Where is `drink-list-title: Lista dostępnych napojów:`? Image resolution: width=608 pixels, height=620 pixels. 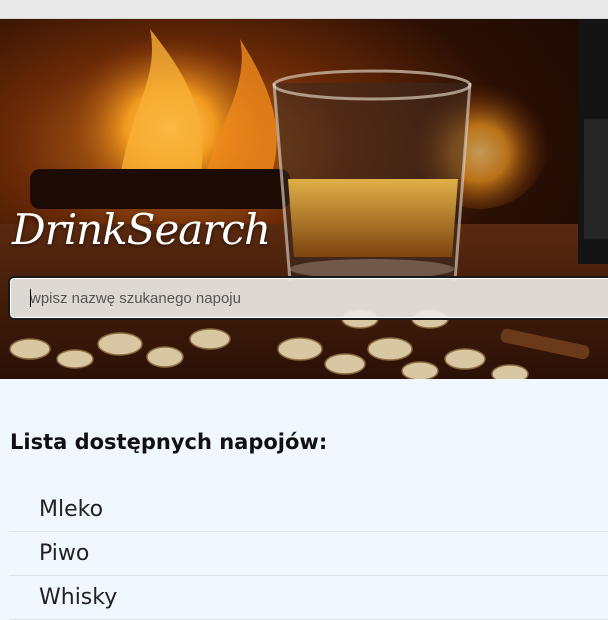
drink-list-title: Lista dostępnych napojów: is located at coordinates (169, 442).